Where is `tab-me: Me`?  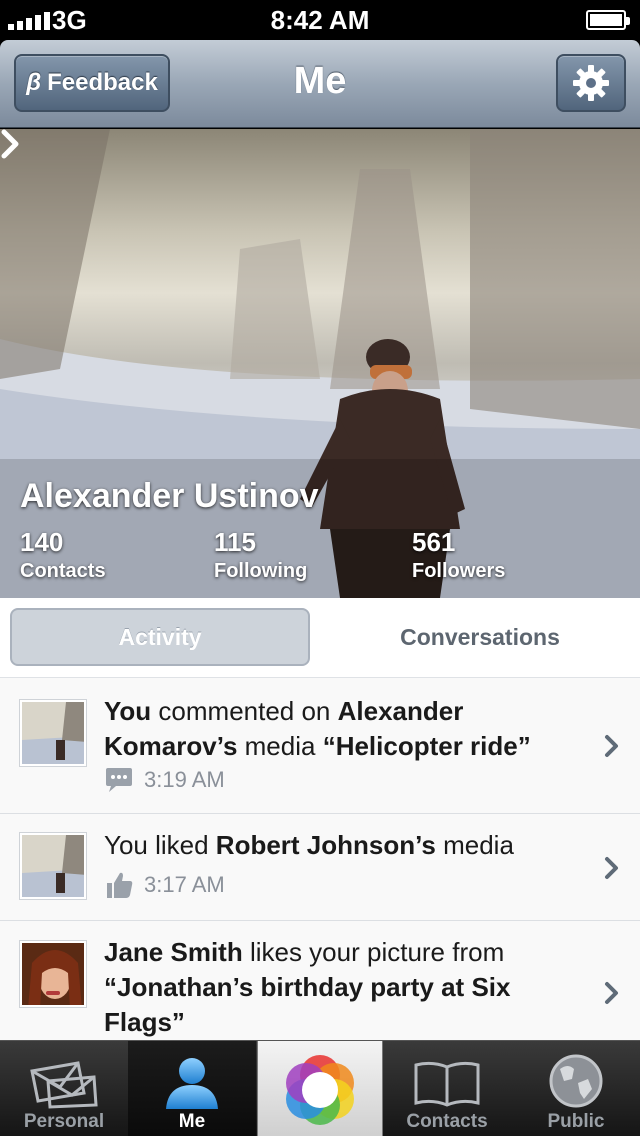 tab-me: Me is located at coordinates (192, 1088).